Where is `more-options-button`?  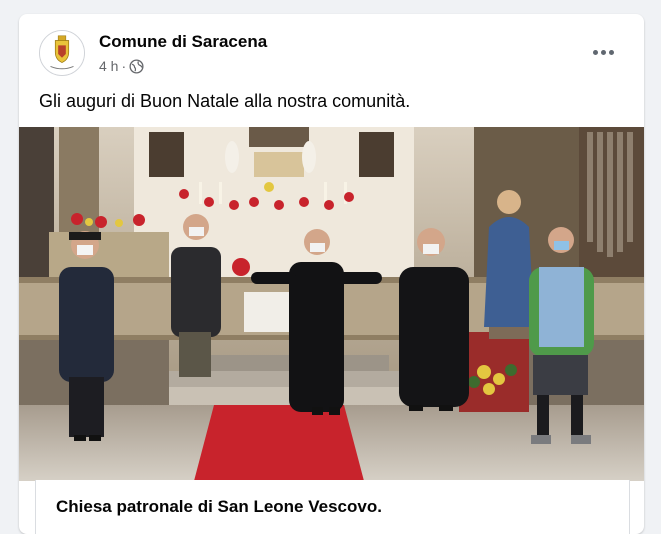 more-options-button is located at coordinates (603, 52).